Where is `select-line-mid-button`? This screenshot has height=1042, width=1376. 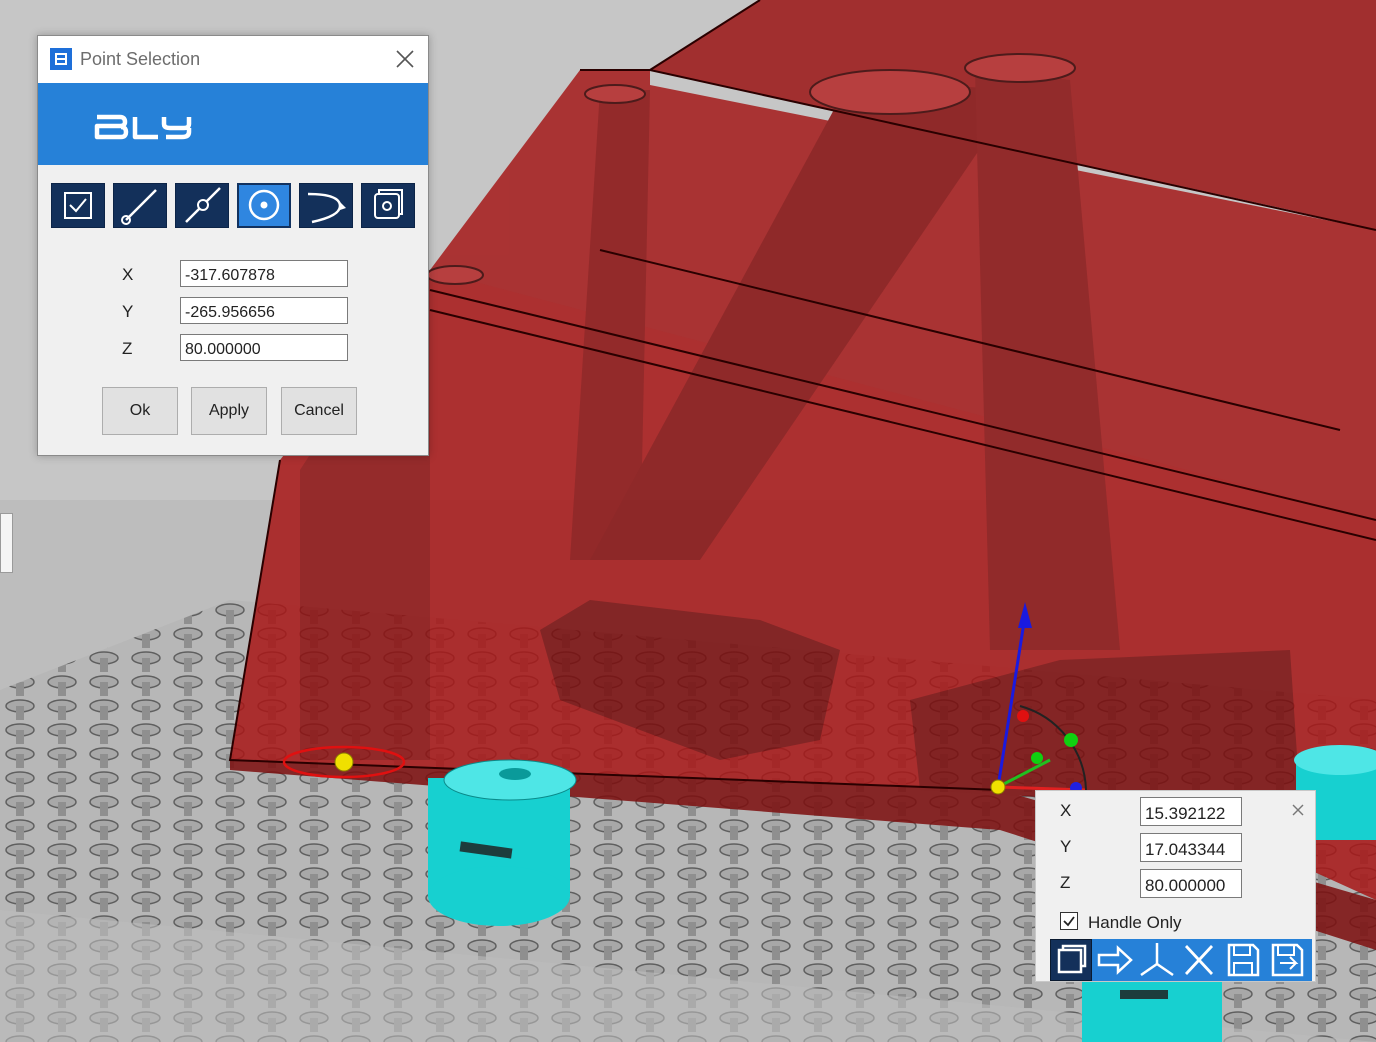 select-line-mid-button is located at coordinates (202, 205).